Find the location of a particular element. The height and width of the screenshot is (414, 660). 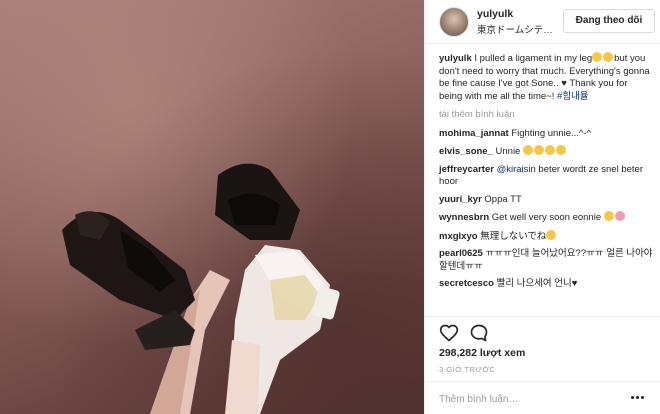

comment-item: yuuri_kyr Oppa TT is located at coordinates (546, 200).